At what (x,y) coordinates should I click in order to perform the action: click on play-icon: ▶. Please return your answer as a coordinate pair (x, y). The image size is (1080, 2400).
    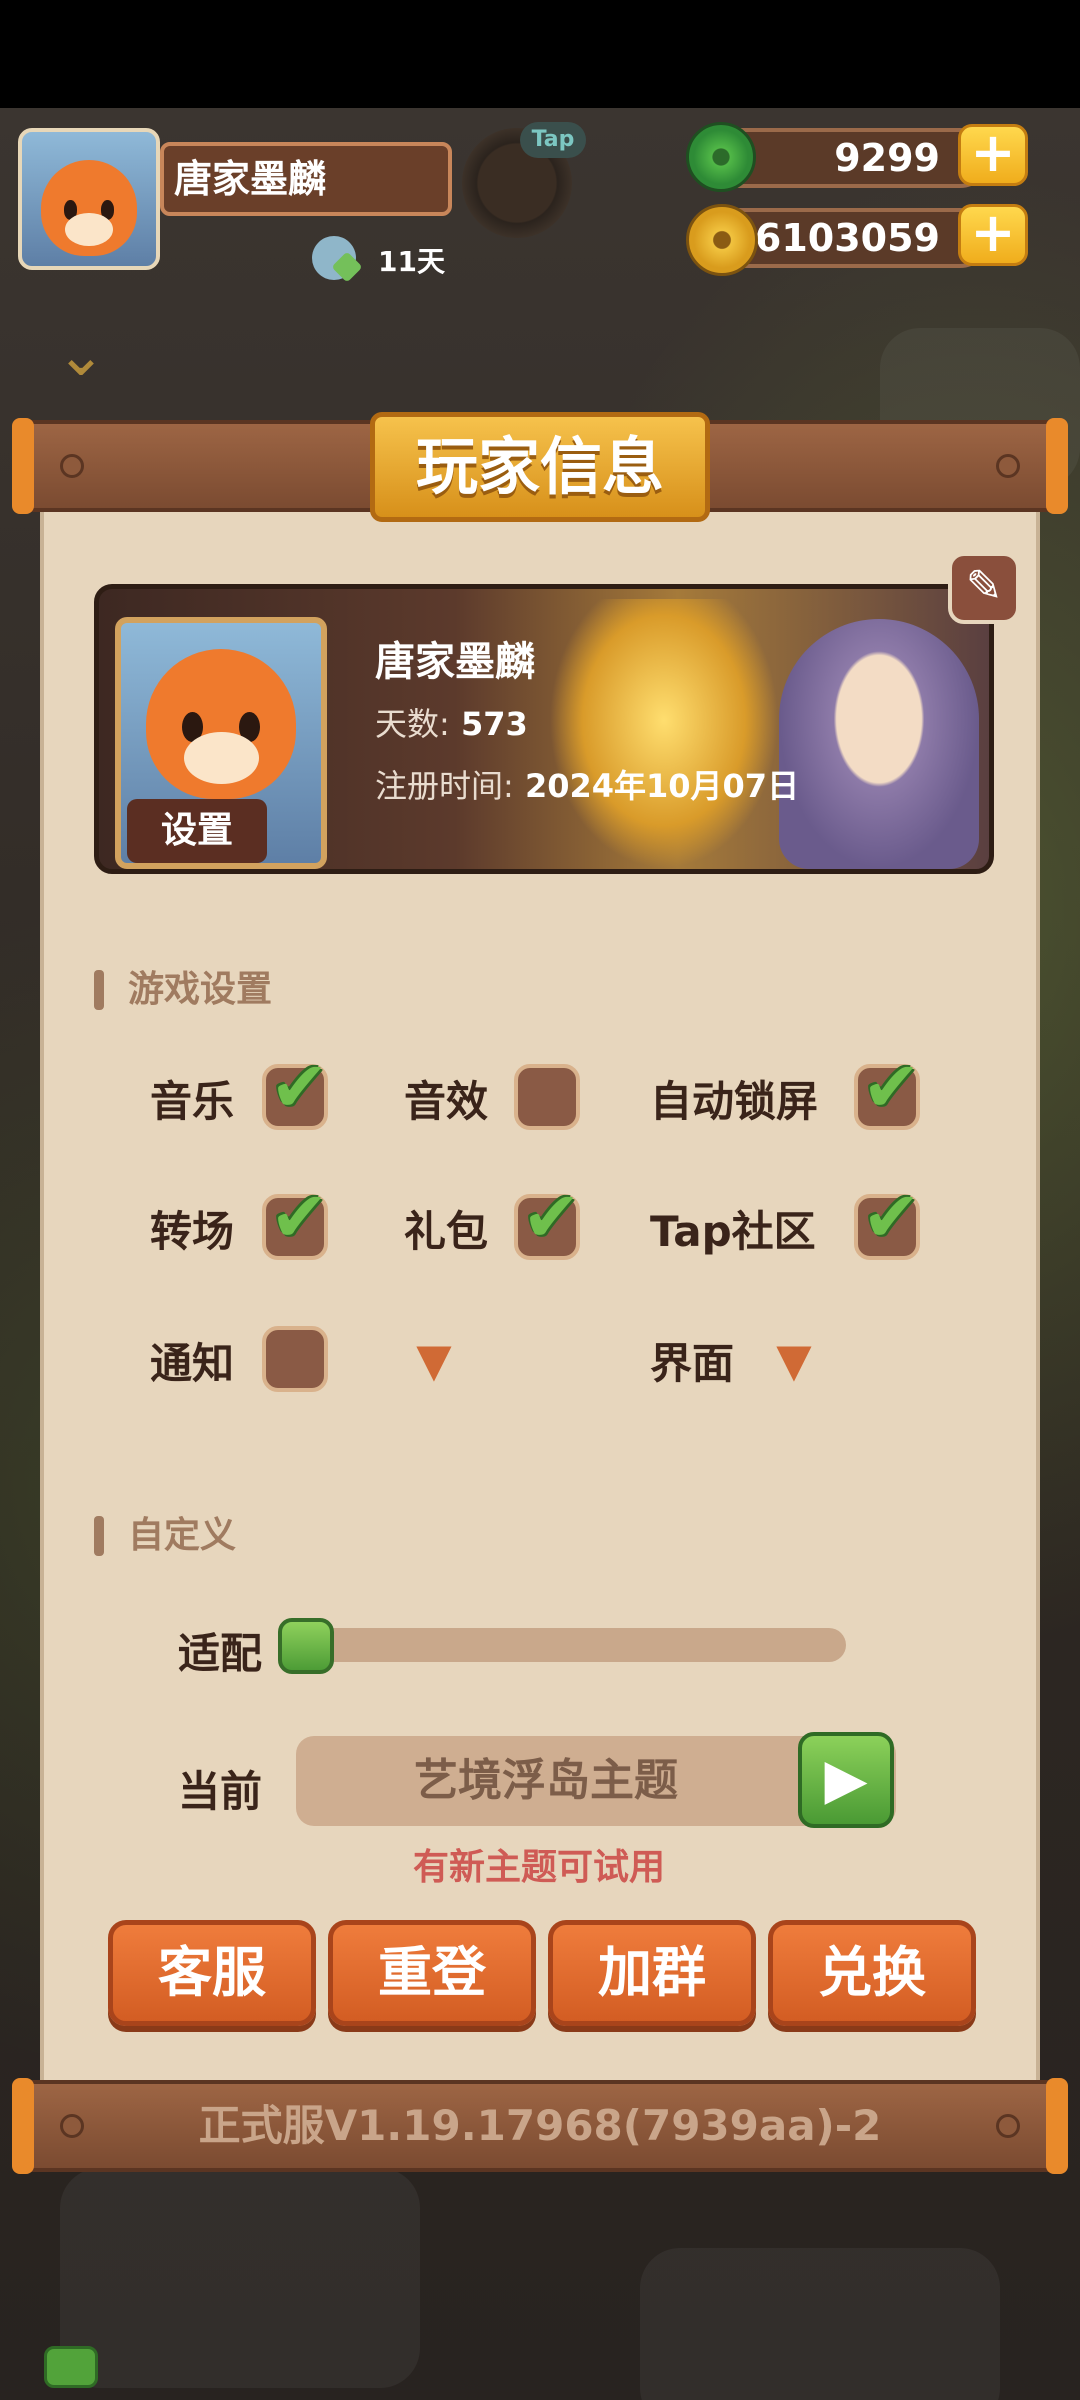
    Looking at the image, I should click on (846, 1780).